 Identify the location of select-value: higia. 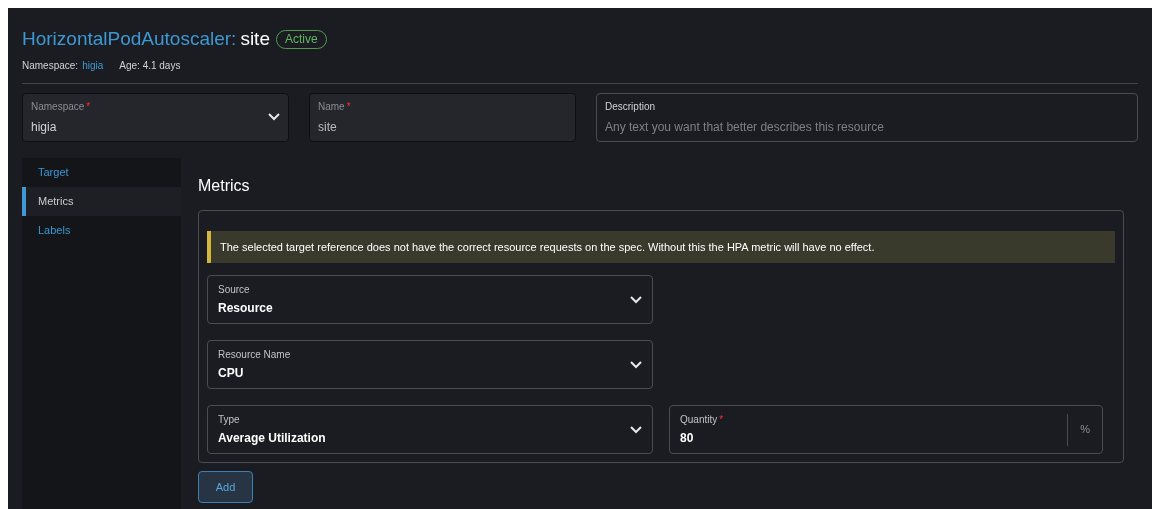
(44, 127).